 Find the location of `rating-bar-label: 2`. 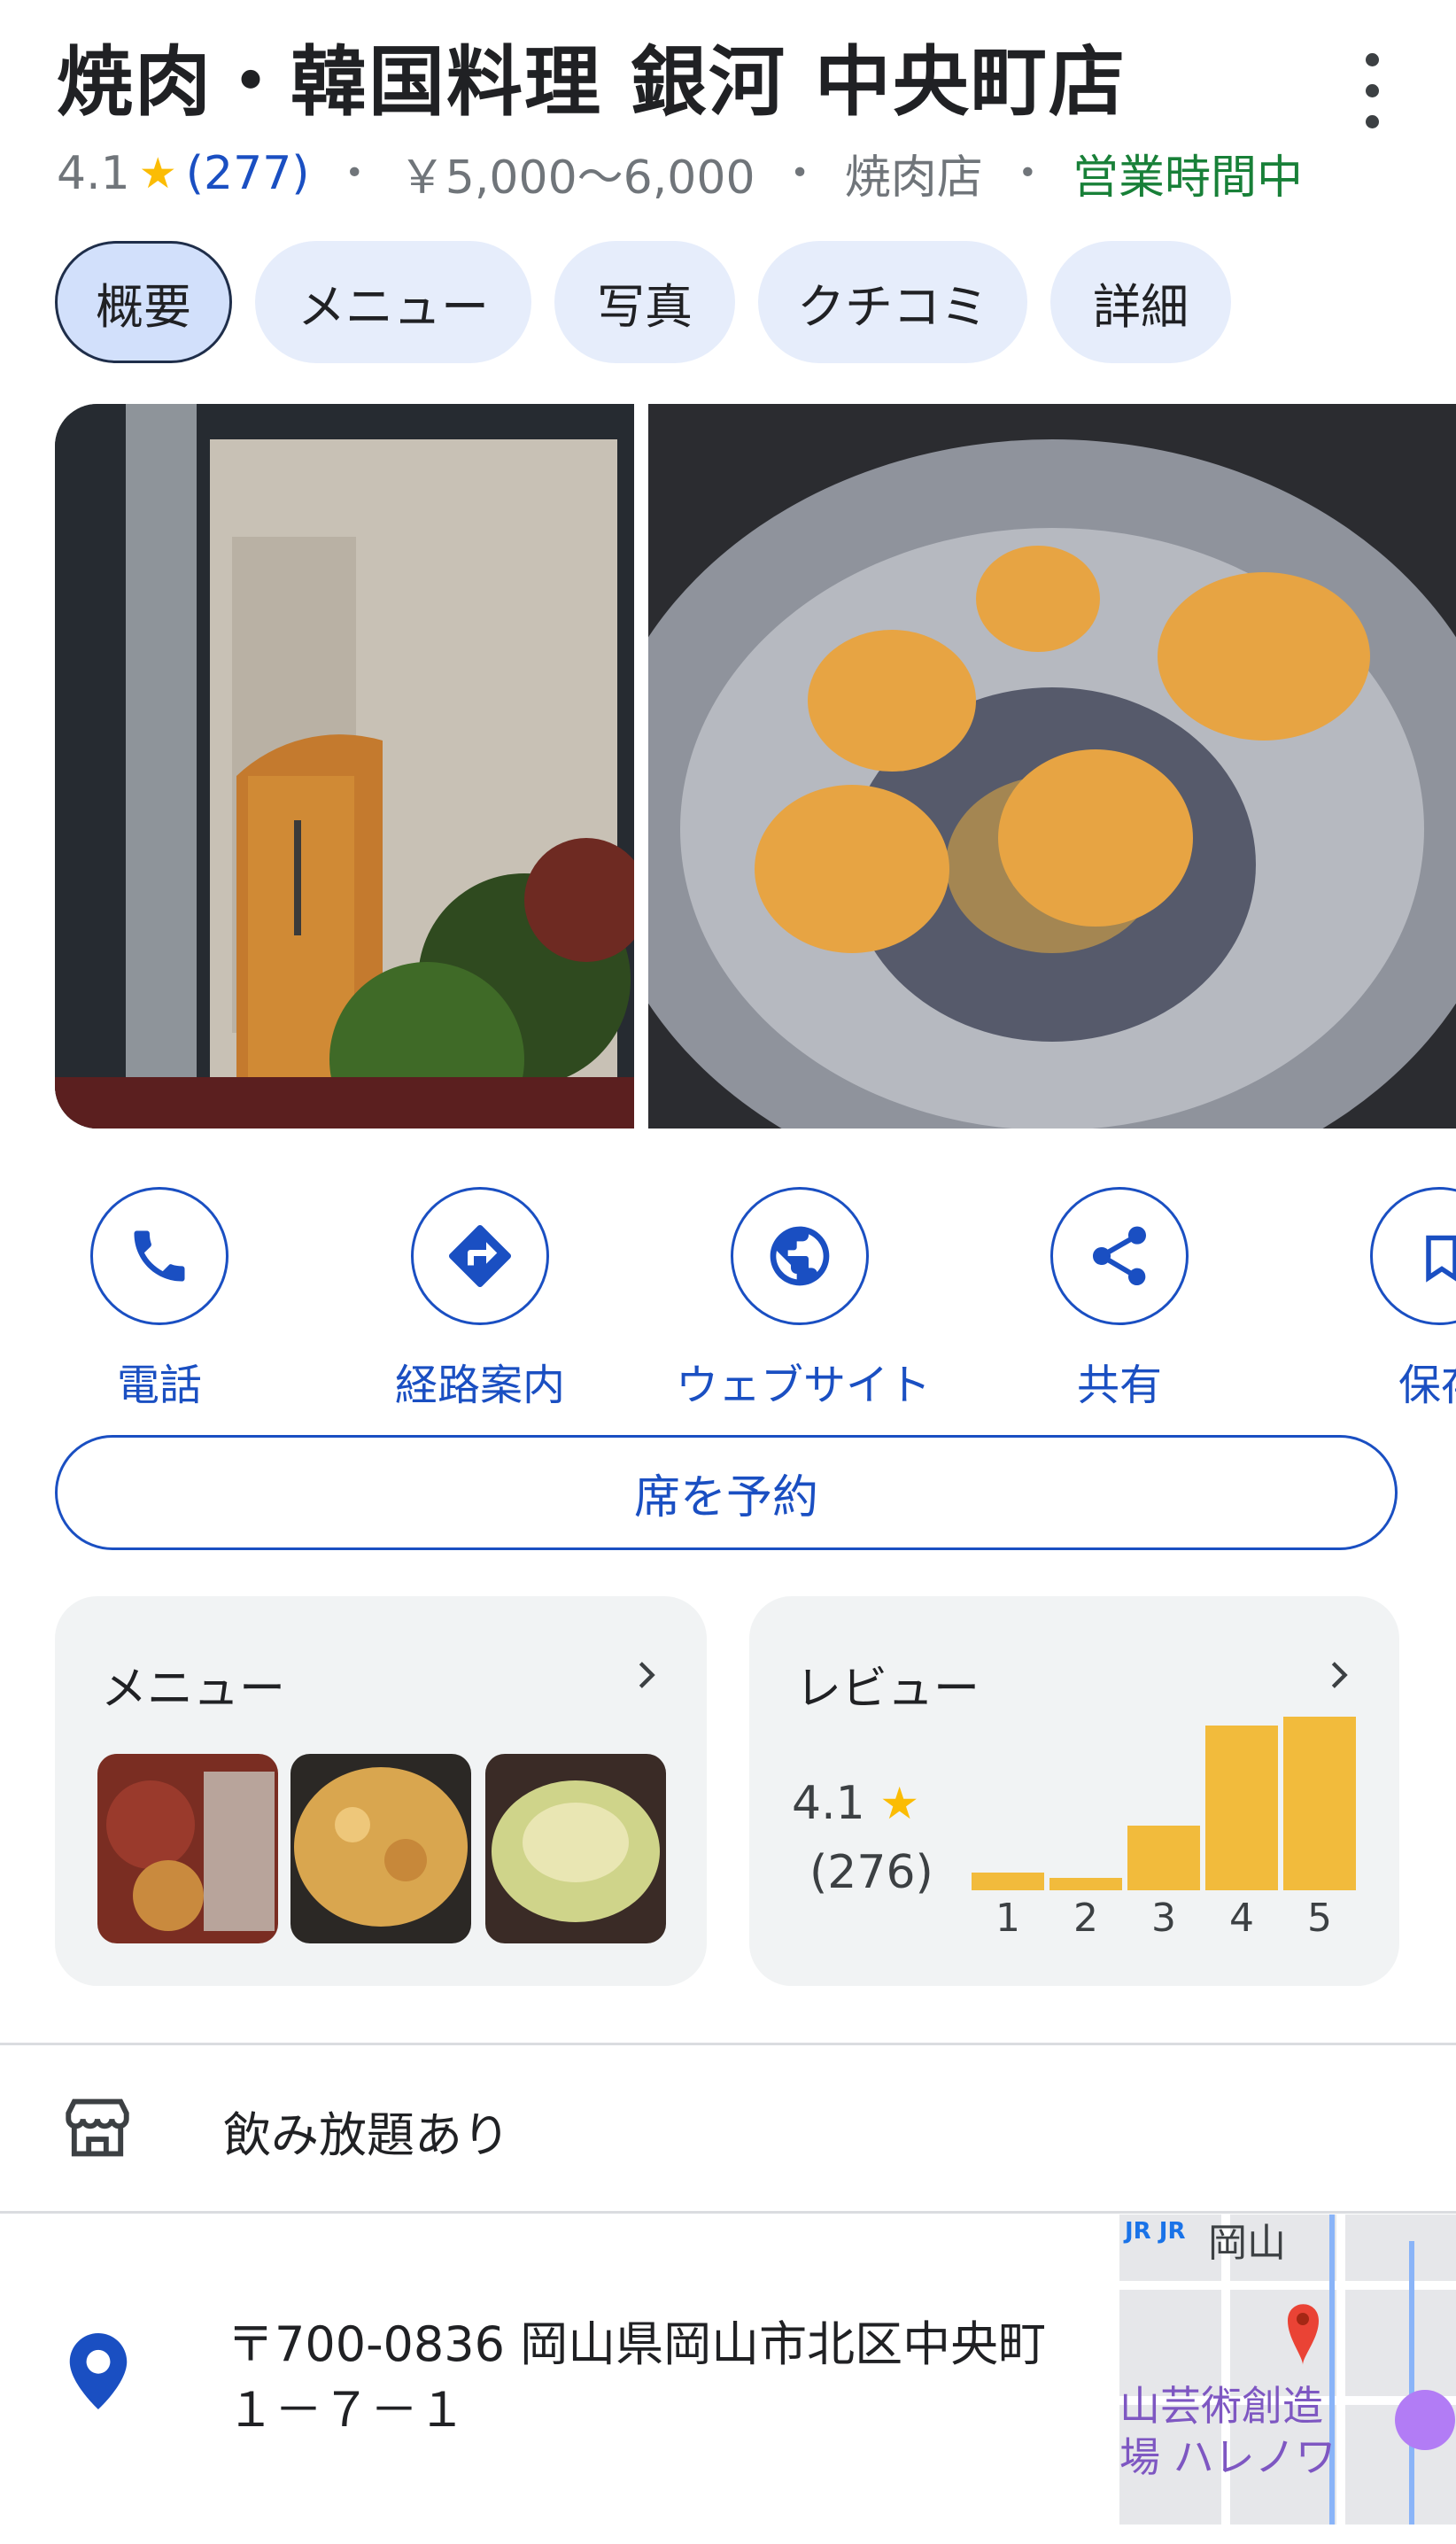

rating-bar-label: 2 is located at coordinates (1085, 1918).